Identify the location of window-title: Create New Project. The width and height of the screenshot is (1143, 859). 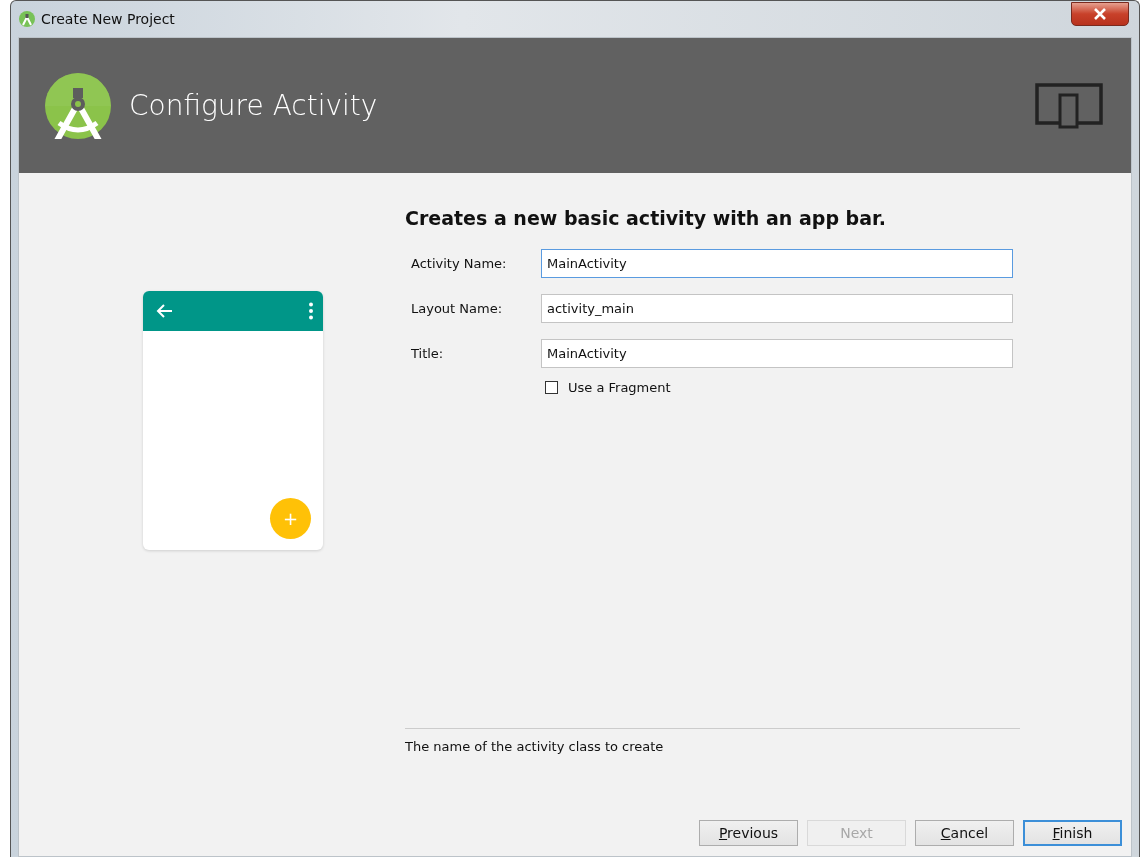
(108, 19).